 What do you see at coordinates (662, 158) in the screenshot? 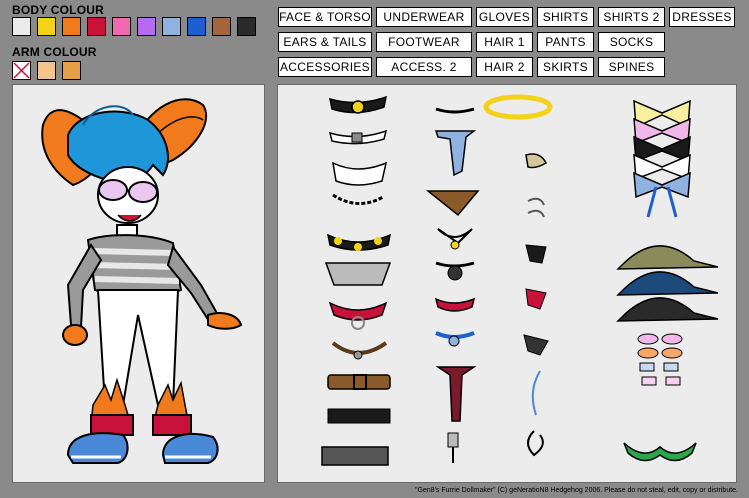
I see `bow-icon` at bounding box center [662, 158].